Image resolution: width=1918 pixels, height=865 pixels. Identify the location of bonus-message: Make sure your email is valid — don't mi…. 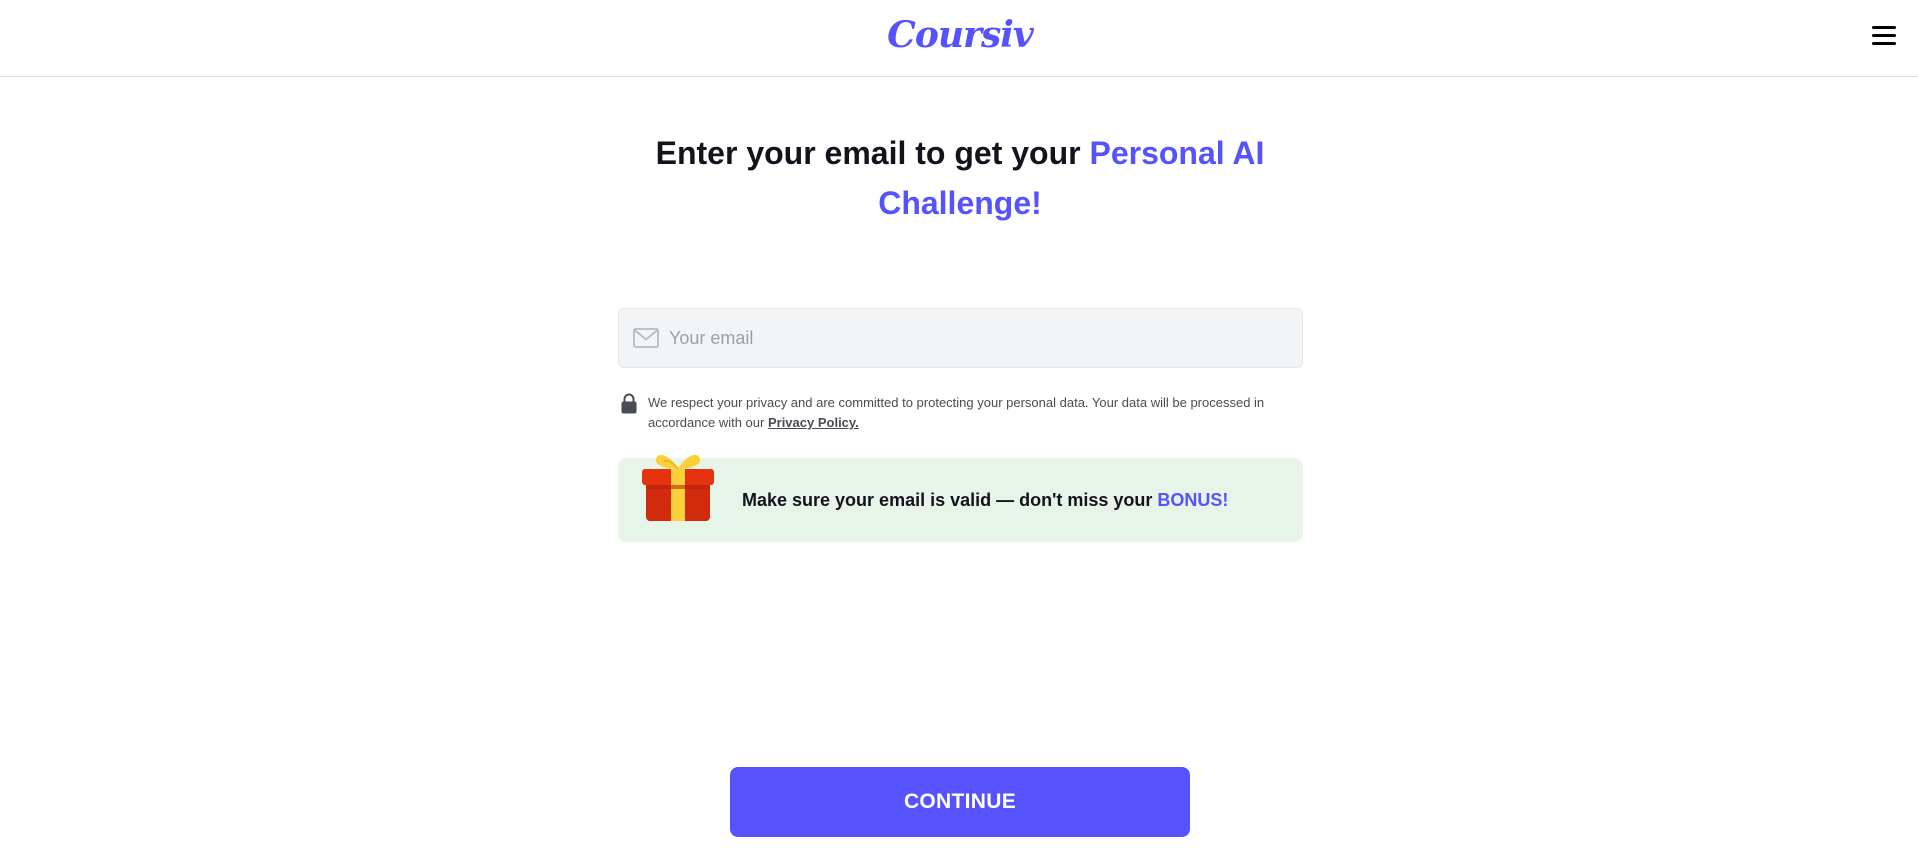
(1012, 500).